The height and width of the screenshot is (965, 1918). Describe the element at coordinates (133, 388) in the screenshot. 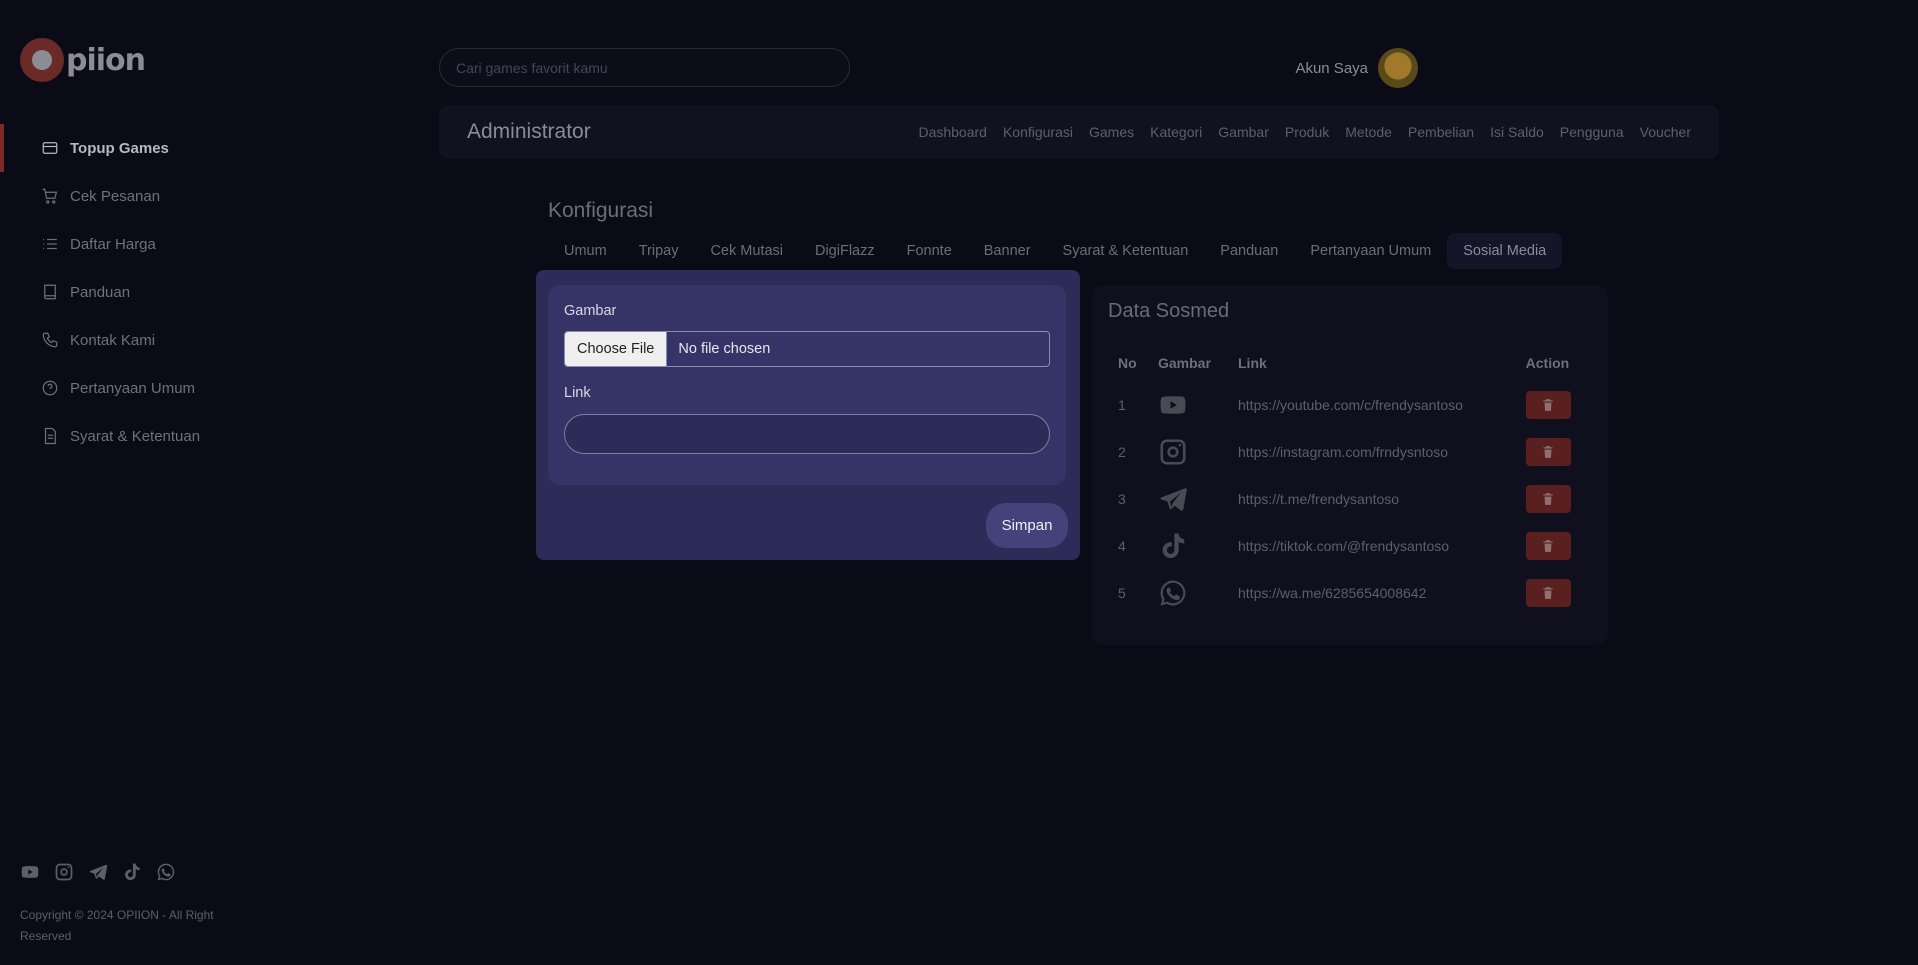

I see `sidebar-item-label: Pertanyaan Umum` at that location.